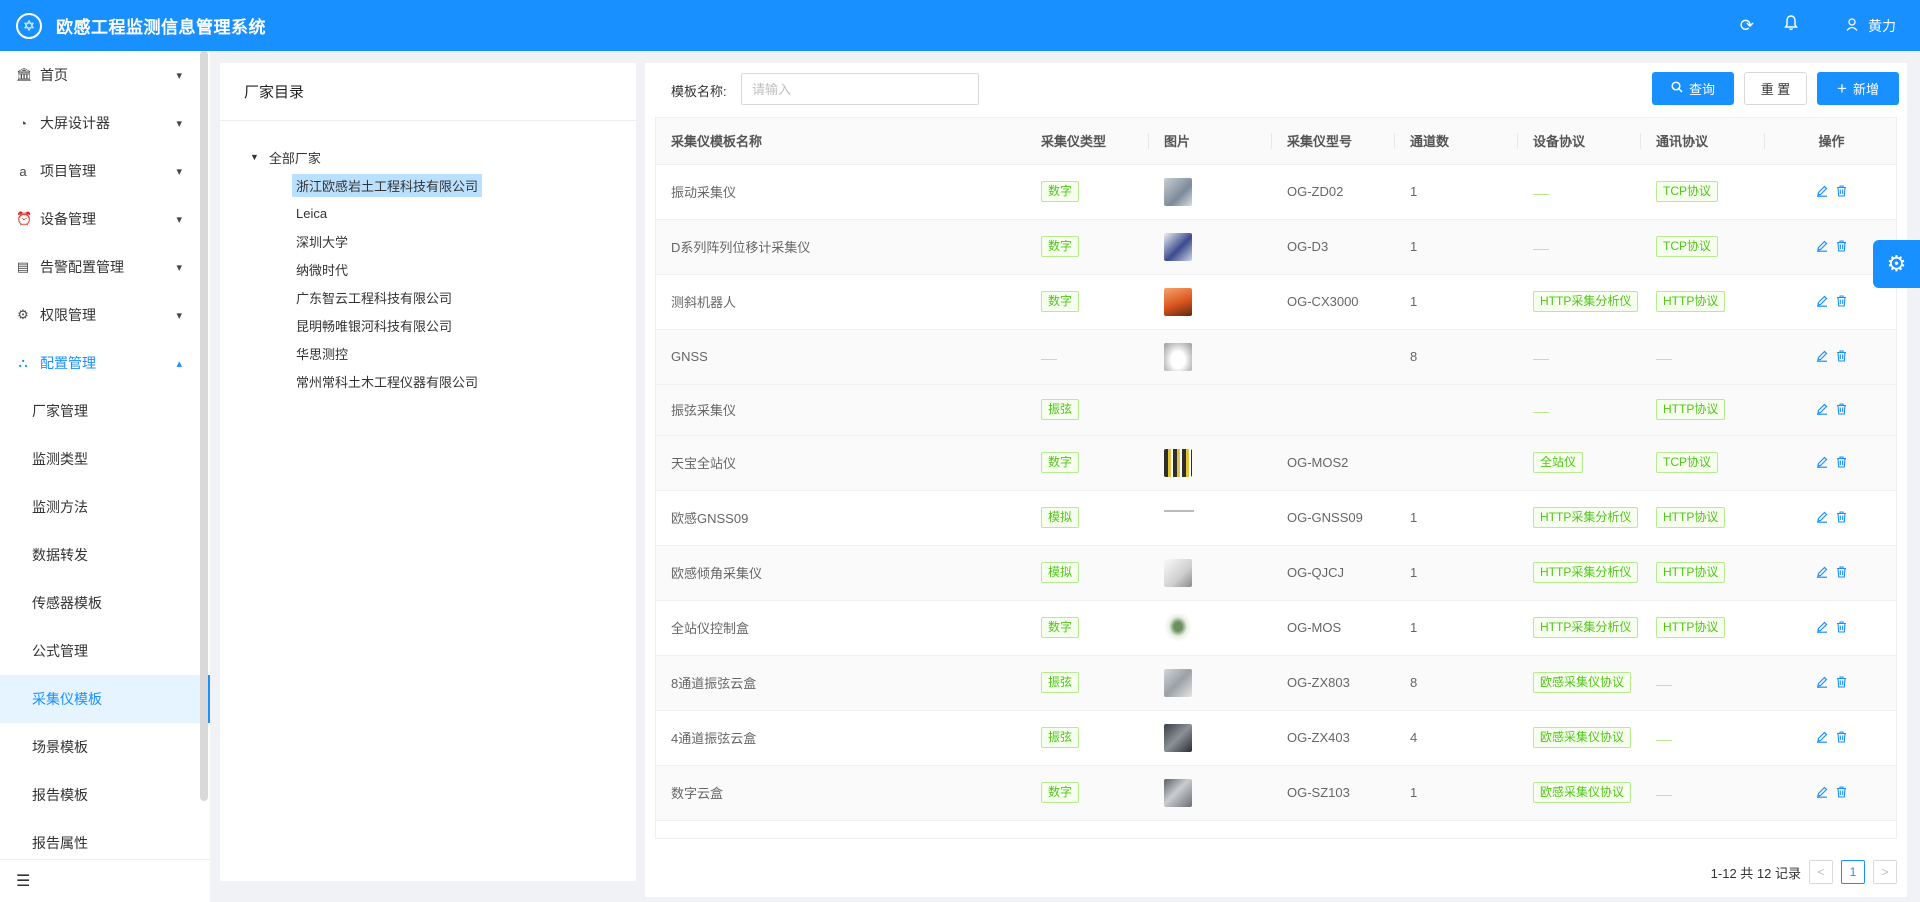 The height and width of the screenshot is (902, 1920). What do you see at coordinates (443, 353) in the screenshot?
I see `tree-node: 华思测控` at bounding box center [443, 353].